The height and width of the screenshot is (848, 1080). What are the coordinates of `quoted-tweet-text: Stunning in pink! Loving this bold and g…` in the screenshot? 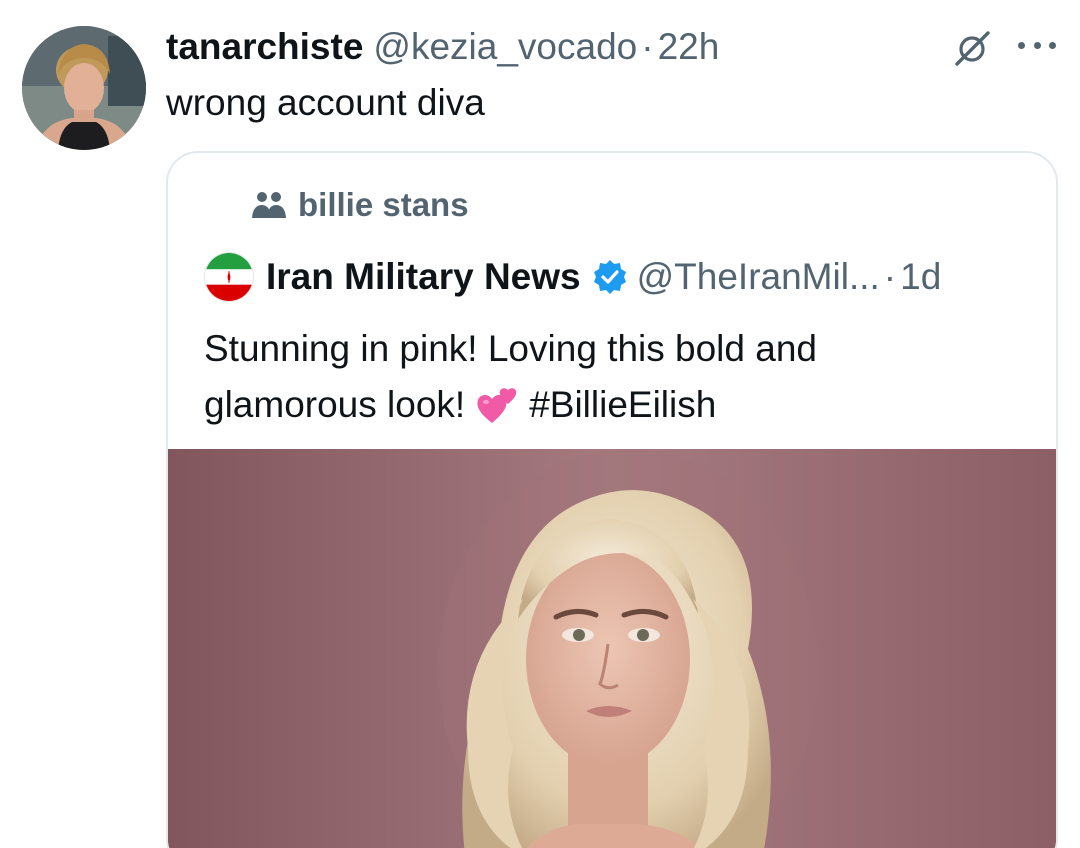 It's located at (510, 377).